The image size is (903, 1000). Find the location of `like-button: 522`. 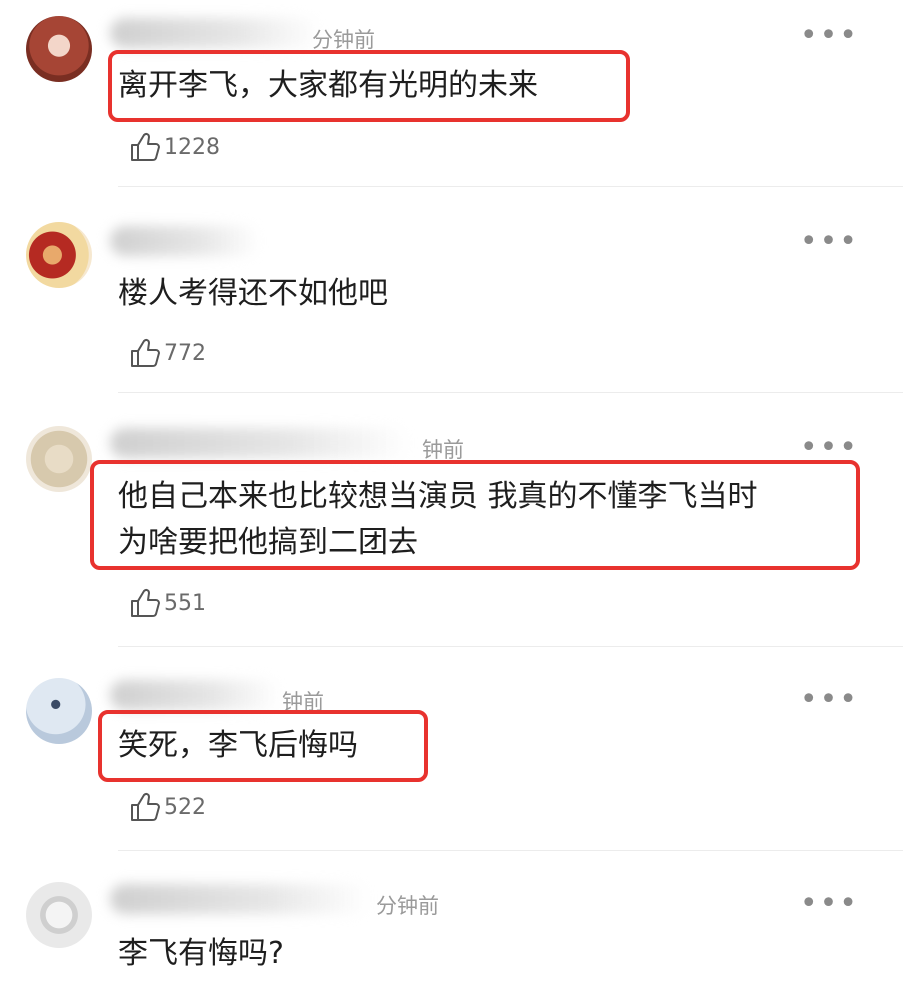

like-button: 522 is located at coordinates (167, 807).